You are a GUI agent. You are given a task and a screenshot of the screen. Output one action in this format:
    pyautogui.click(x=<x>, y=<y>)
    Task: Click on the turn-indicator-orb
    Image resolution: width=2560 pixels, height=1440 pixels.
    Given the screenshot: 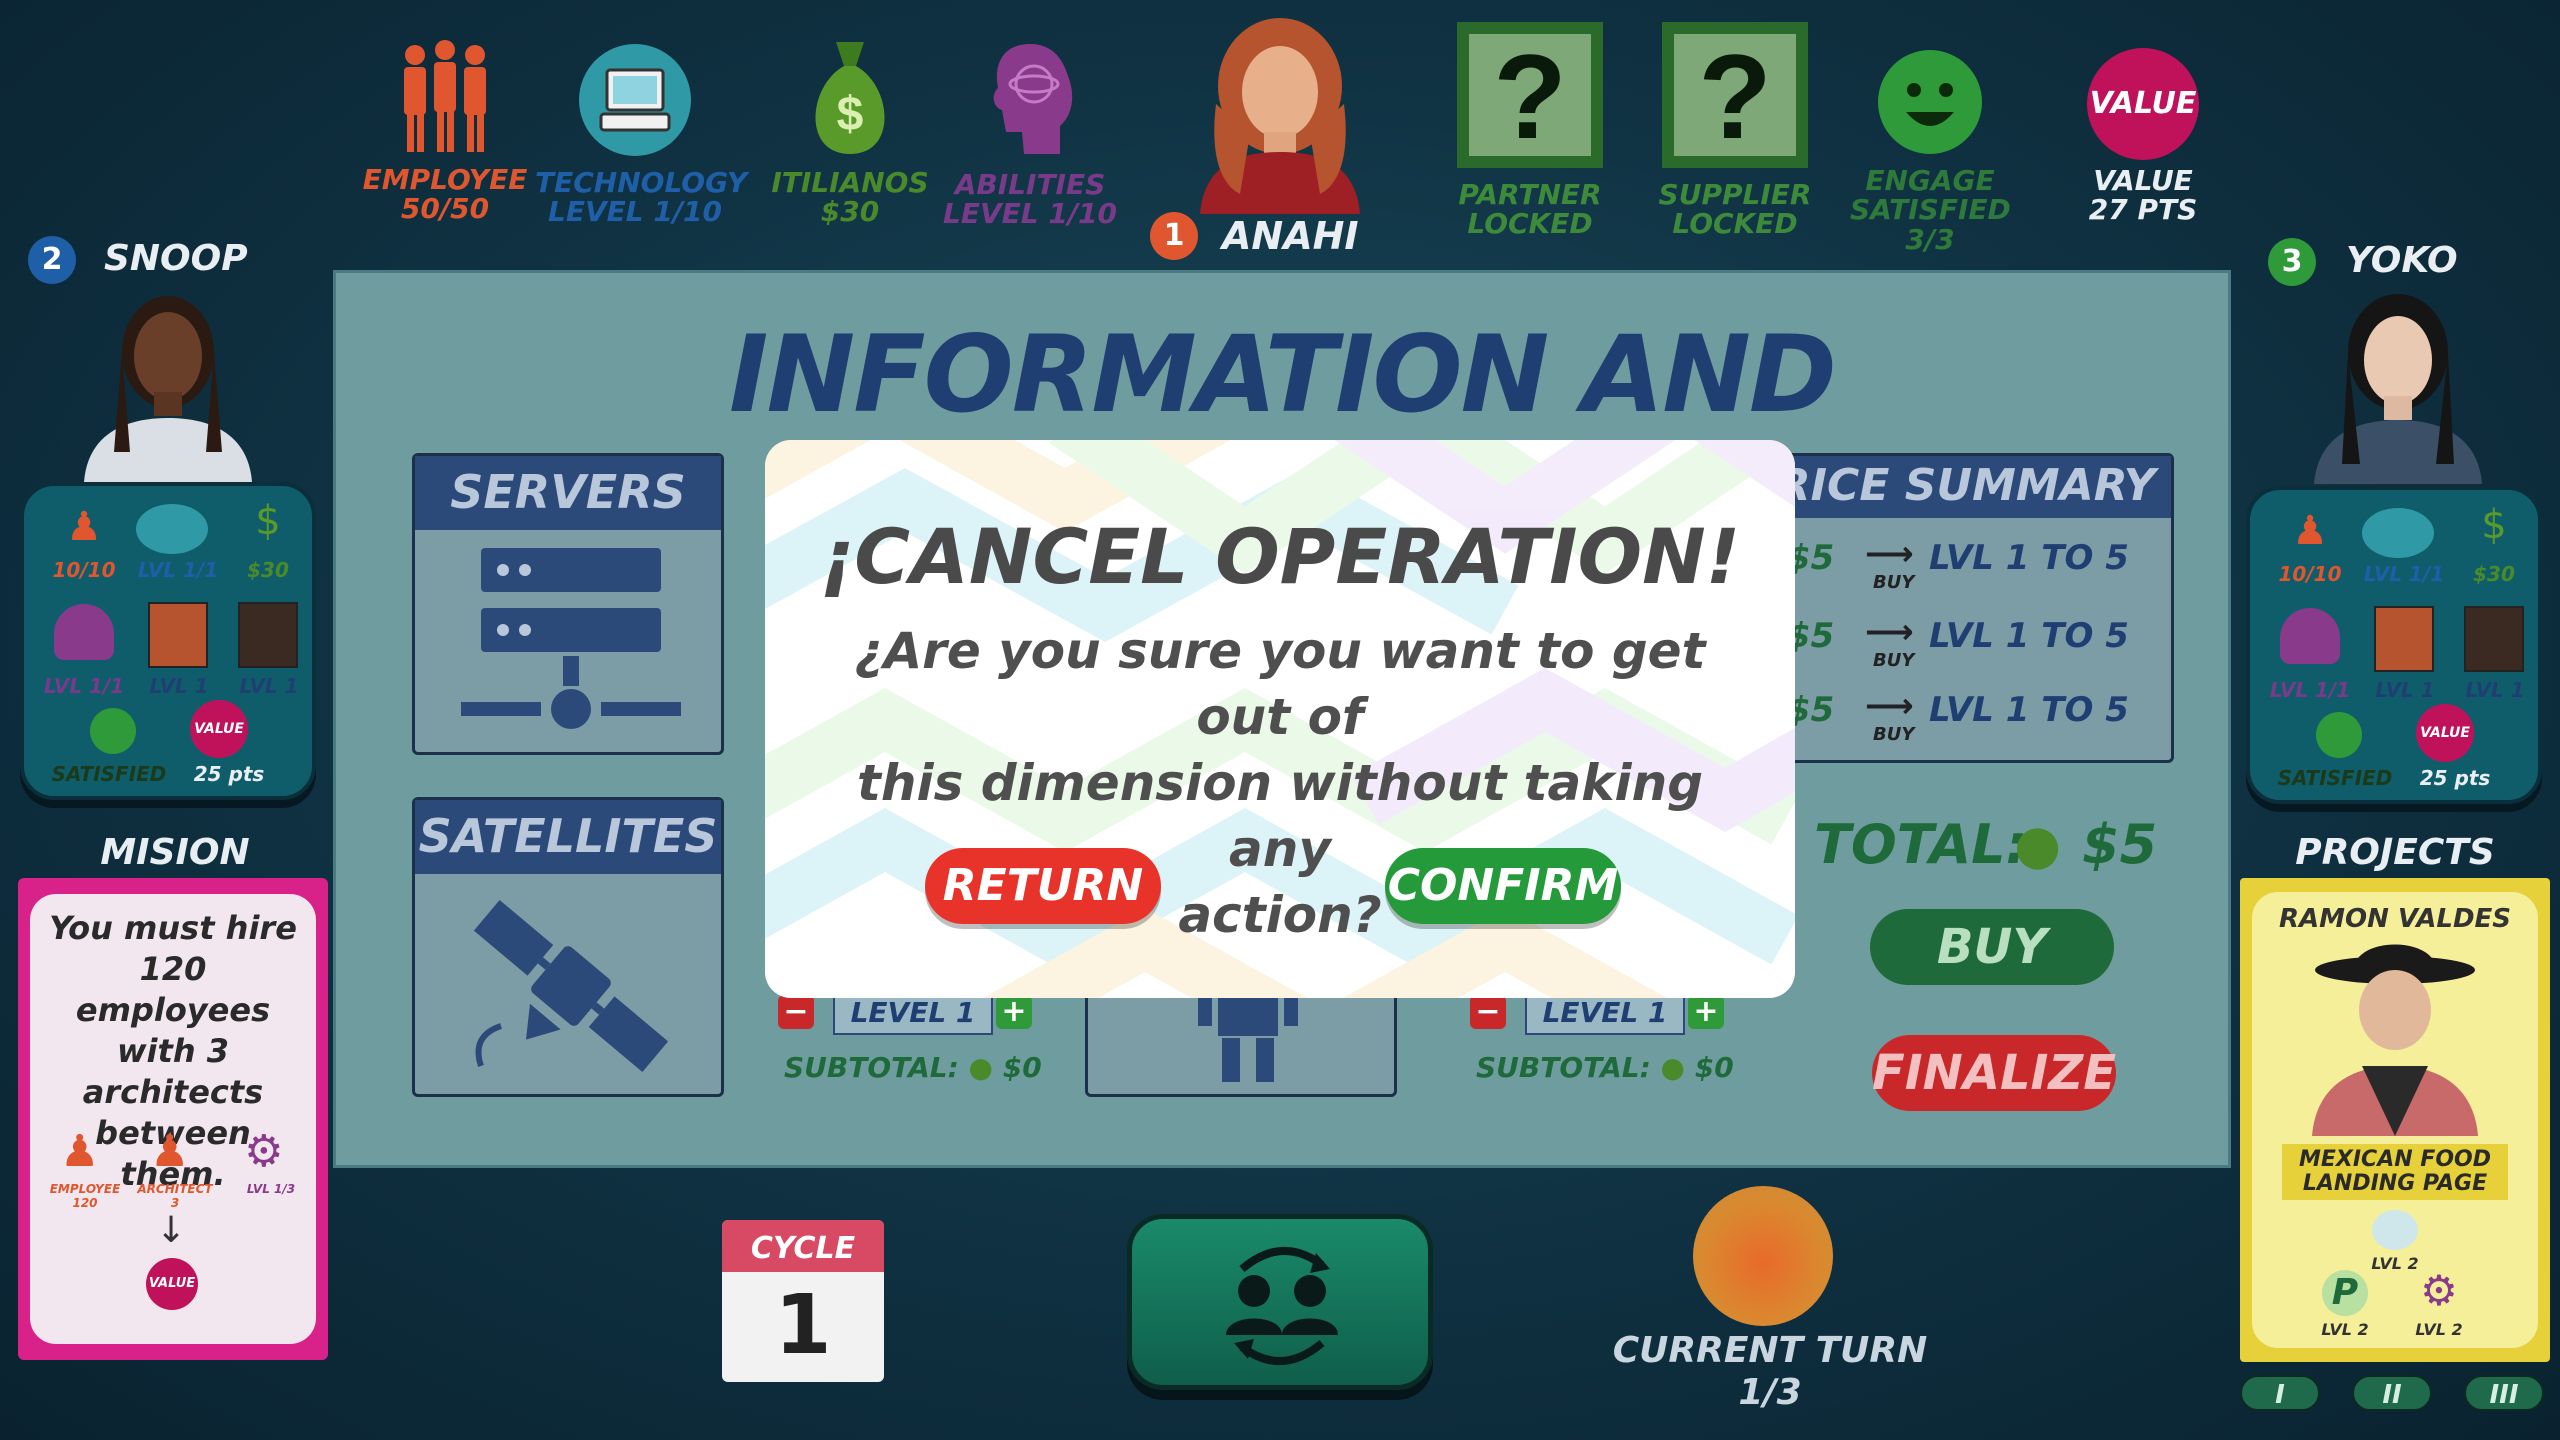 What is the action you would take?
    pyautogui.click(x=1763, y=1256)
    